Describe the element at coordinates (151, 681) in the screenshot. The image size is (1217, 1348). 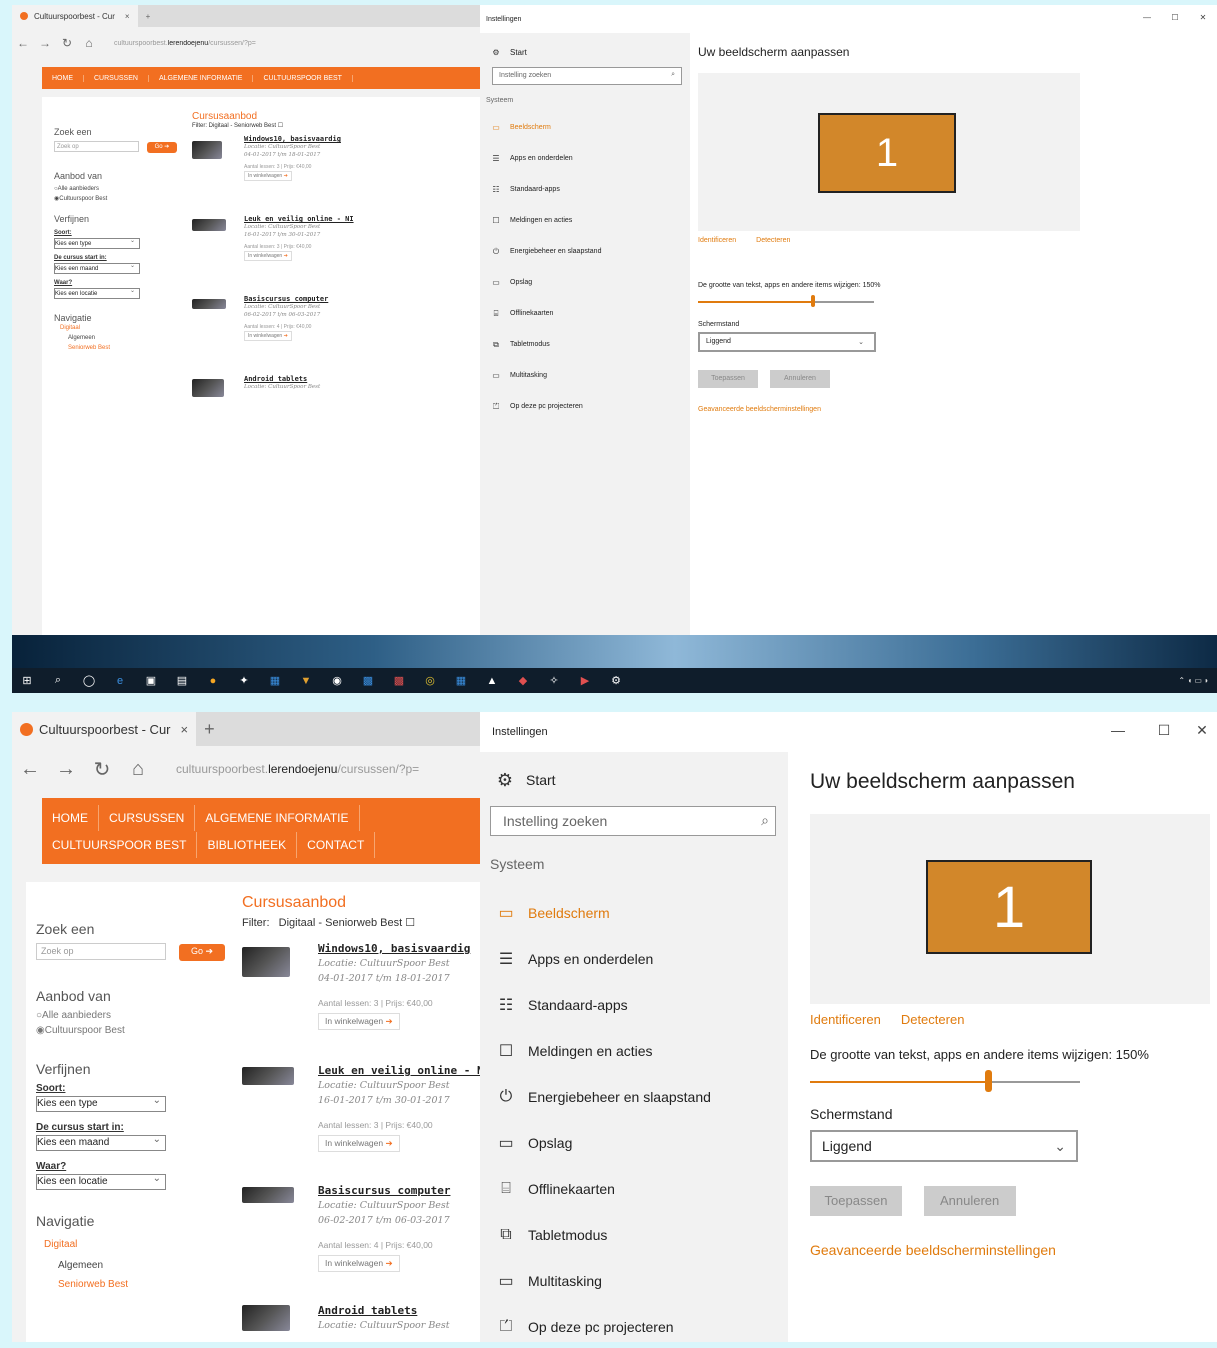
I see `store-icon: ▣` at that location.